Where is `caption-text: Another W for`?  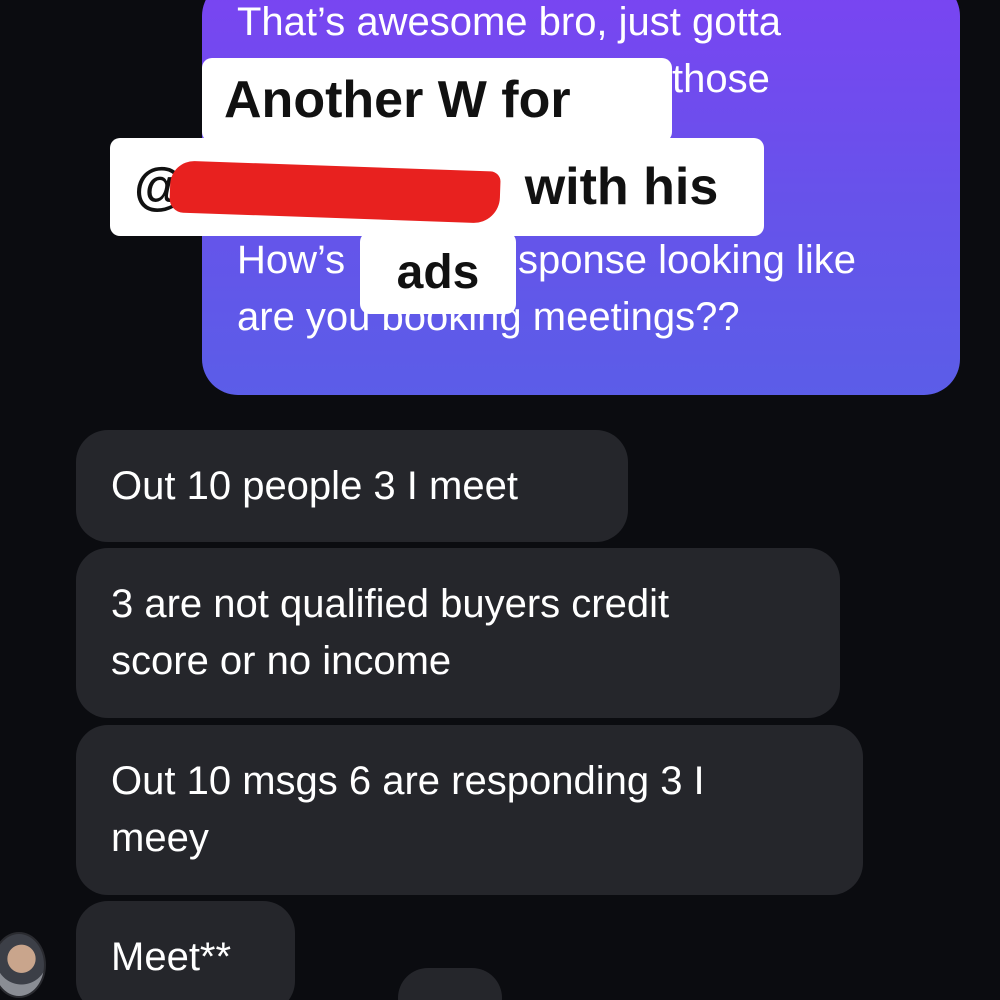 caption-text: Another W for is located at coordinates (397, 100).